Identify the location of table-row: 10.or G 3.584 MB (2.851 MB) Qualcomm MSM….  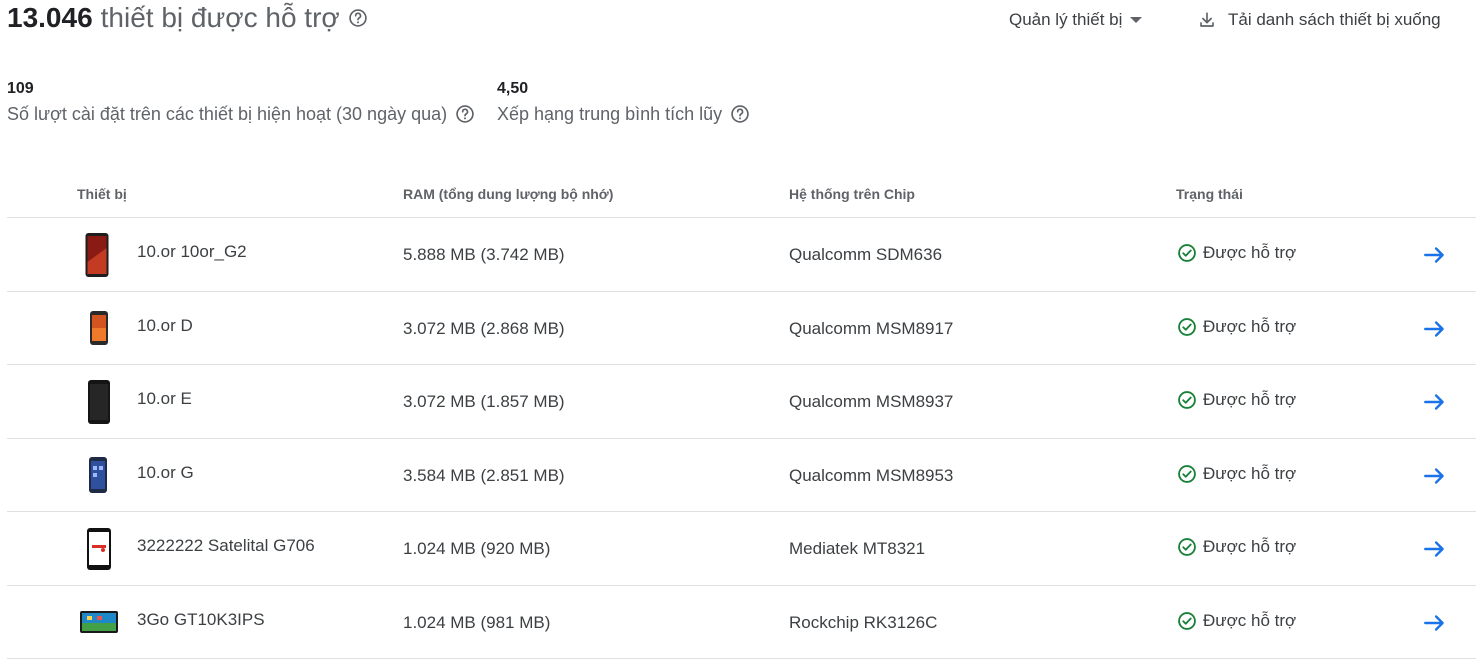
(741, 475).